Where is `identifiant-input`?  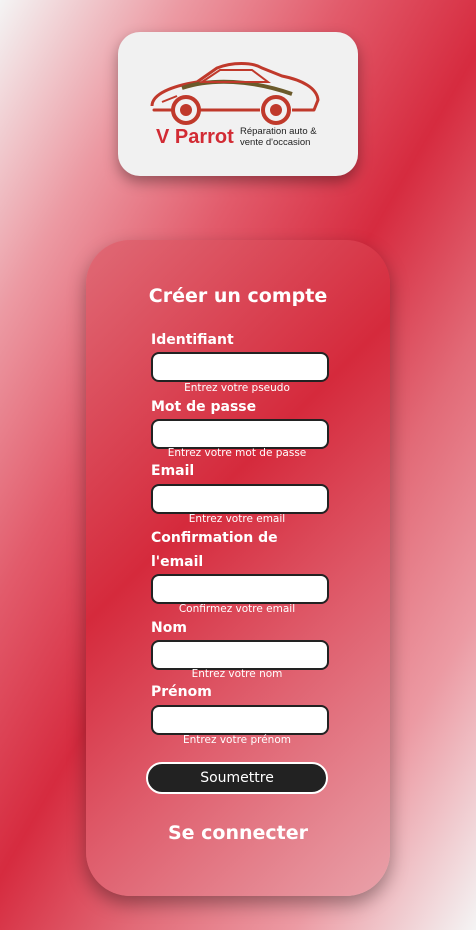
identifiant-input is located at coordinates (240, 367).